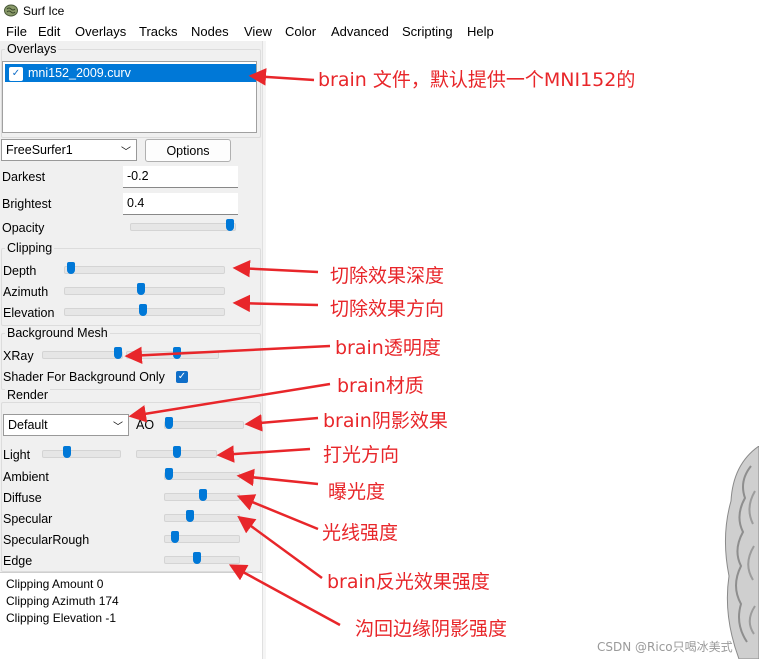  I want to click on annotation-brain-shadow: brain阴影效果, so click(385, 421).